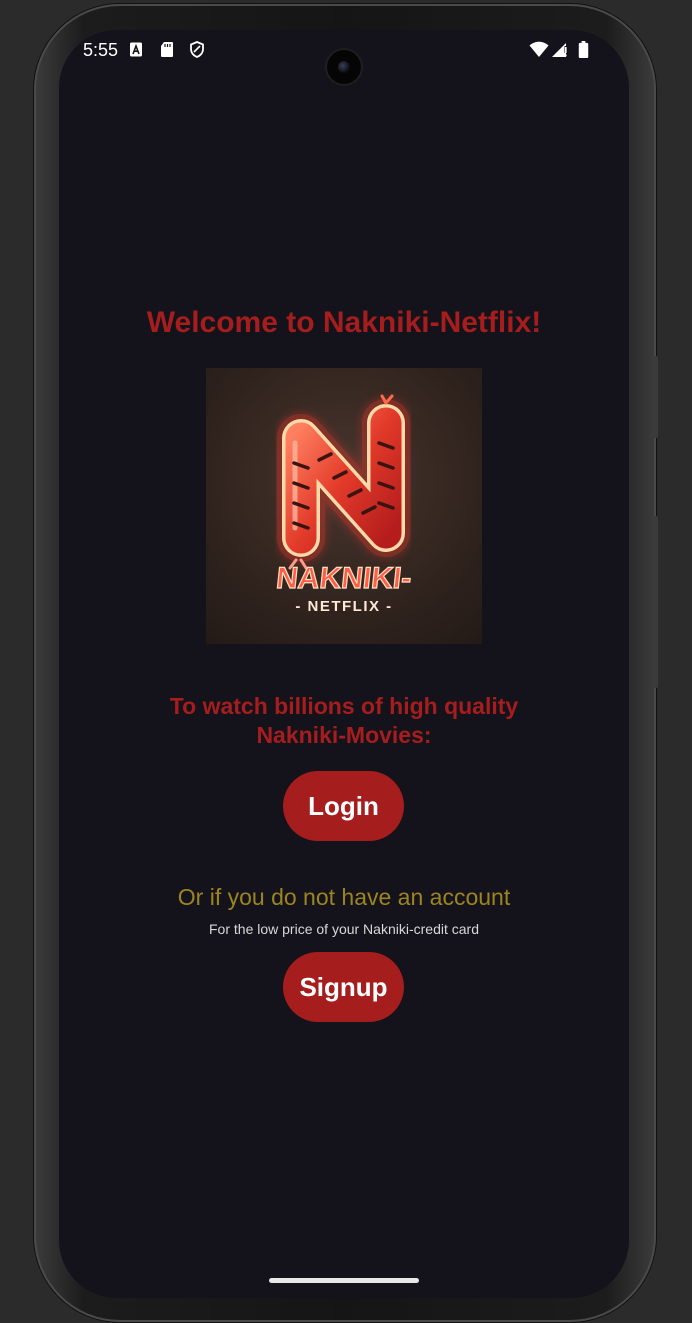 Image resolution: width=692 pixels, height=1323 pixels. I want to click on logo-brand-text: NAKNIKI-, so click(344, 578).